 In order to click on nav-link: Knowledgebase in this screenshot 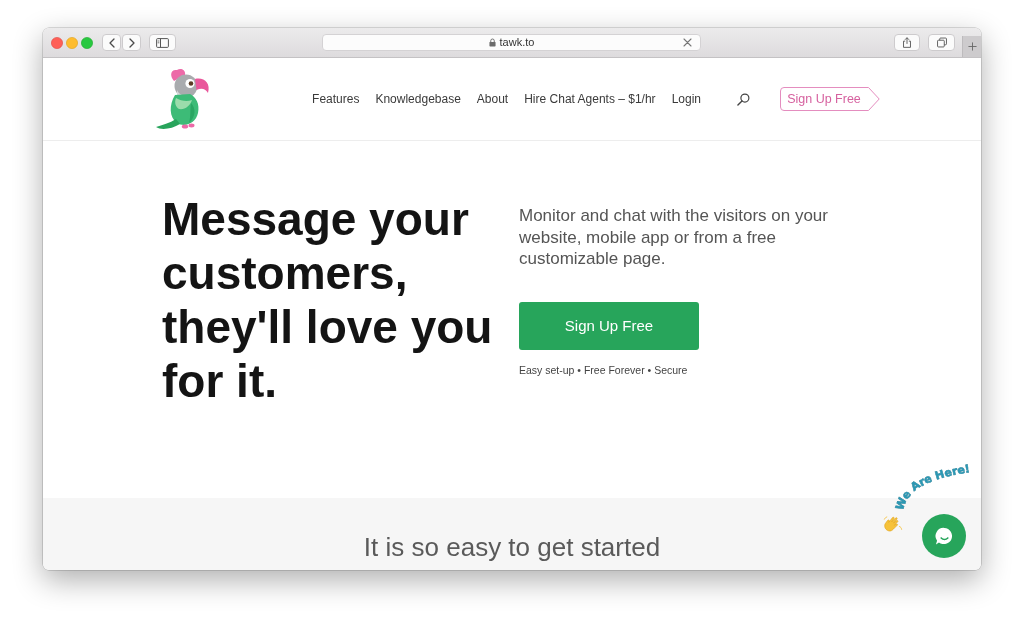, I will do `click(418, 99)`.